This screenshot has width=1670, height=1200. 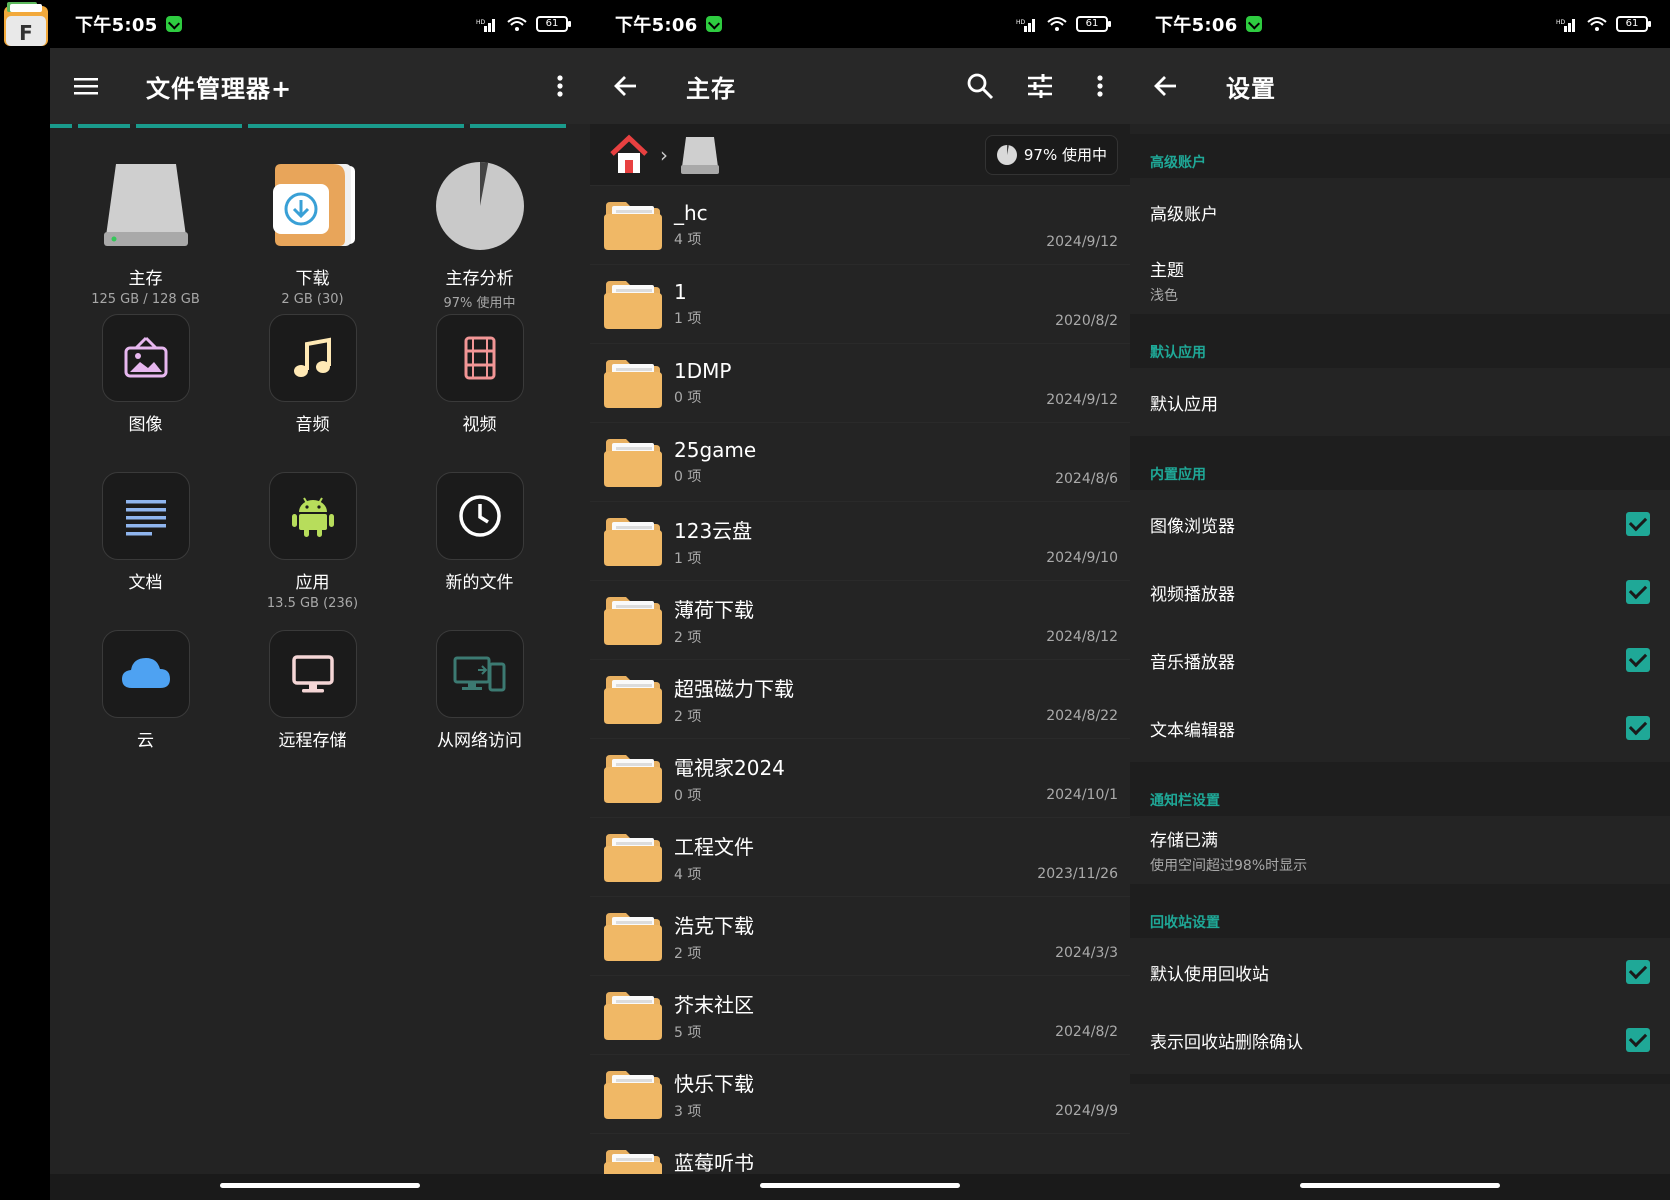 I want to click on cloud-icon, so click(x=145, y=673).